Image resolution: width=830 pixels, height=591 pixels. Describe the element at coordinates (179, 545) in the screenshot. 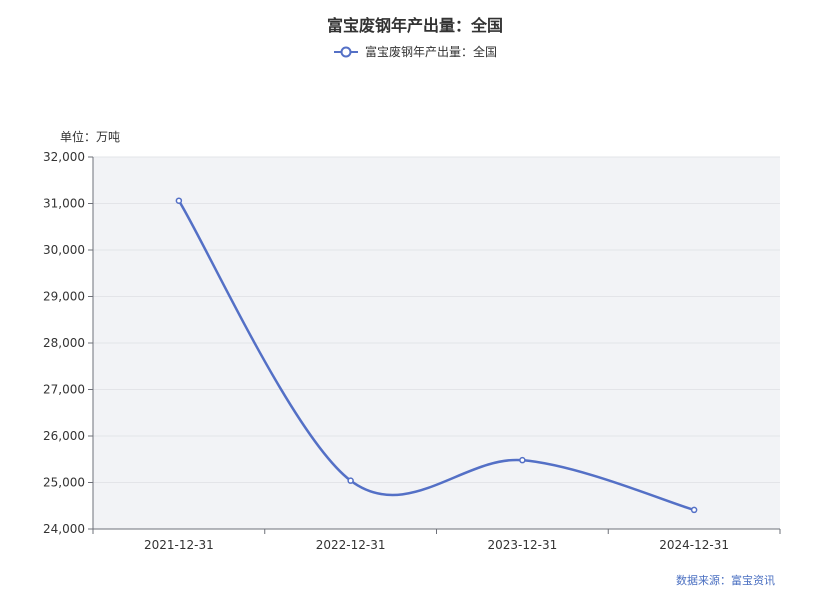

I see `x-tick-label: 2021-12-31` at that location.